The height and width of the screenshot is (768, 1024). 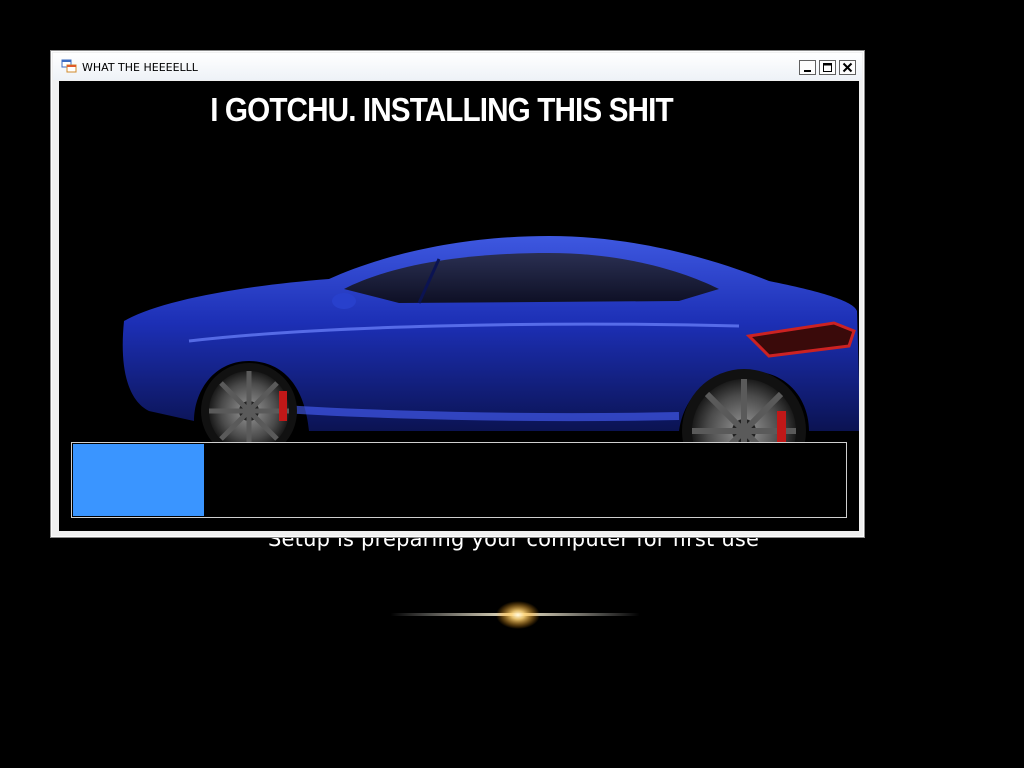 I want to click on window-controls, so click(x=826, y=68).